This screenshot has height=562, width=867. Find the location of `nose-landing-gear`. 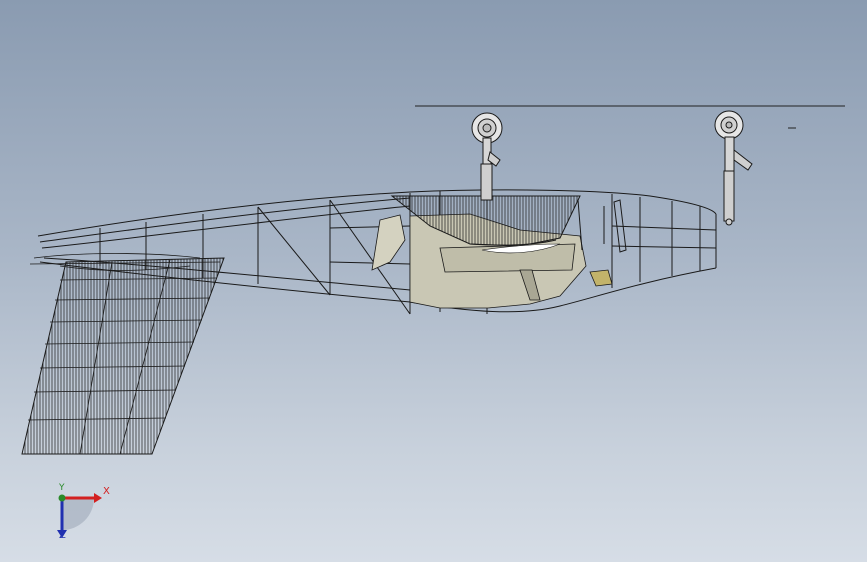

nose-landing-gear is located at coordinates (733, 168).